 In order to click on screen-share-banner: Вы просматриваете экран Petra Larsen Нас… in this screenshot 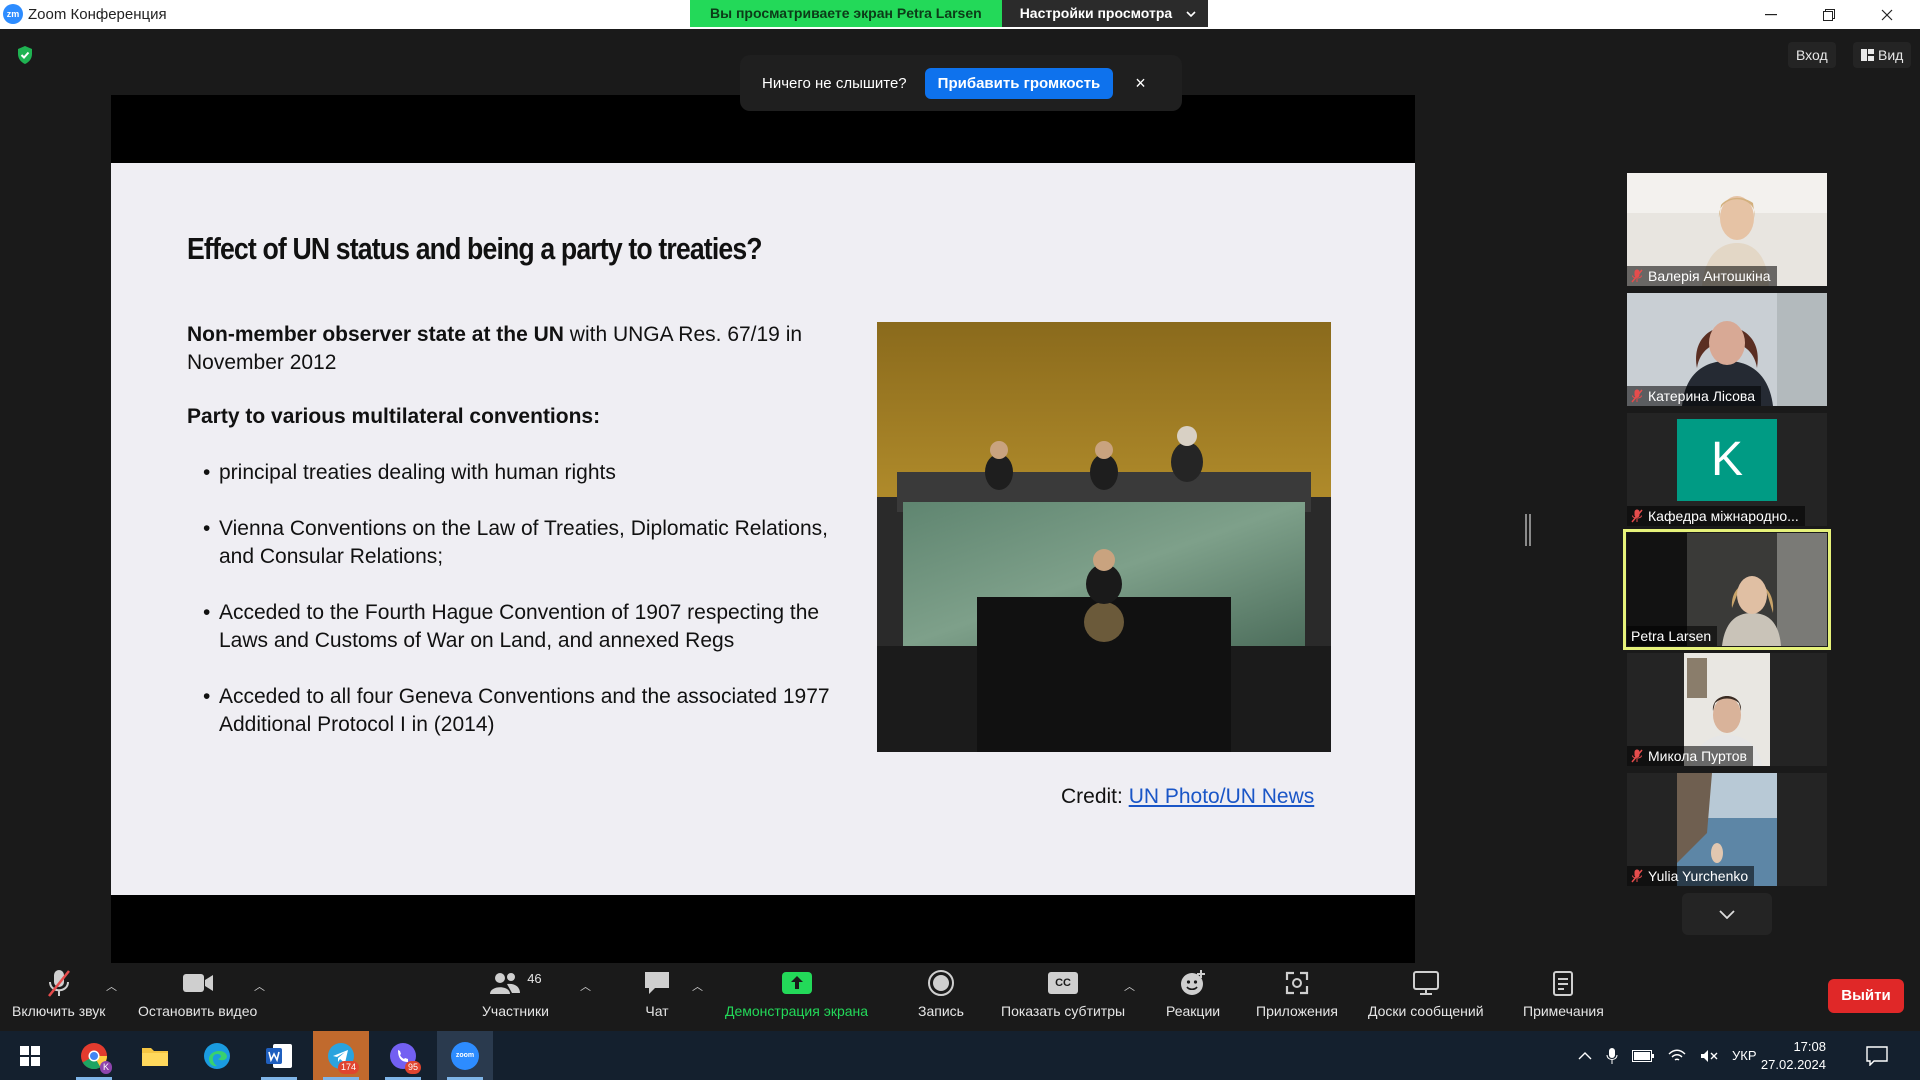, I will do `click(949, 13)`.